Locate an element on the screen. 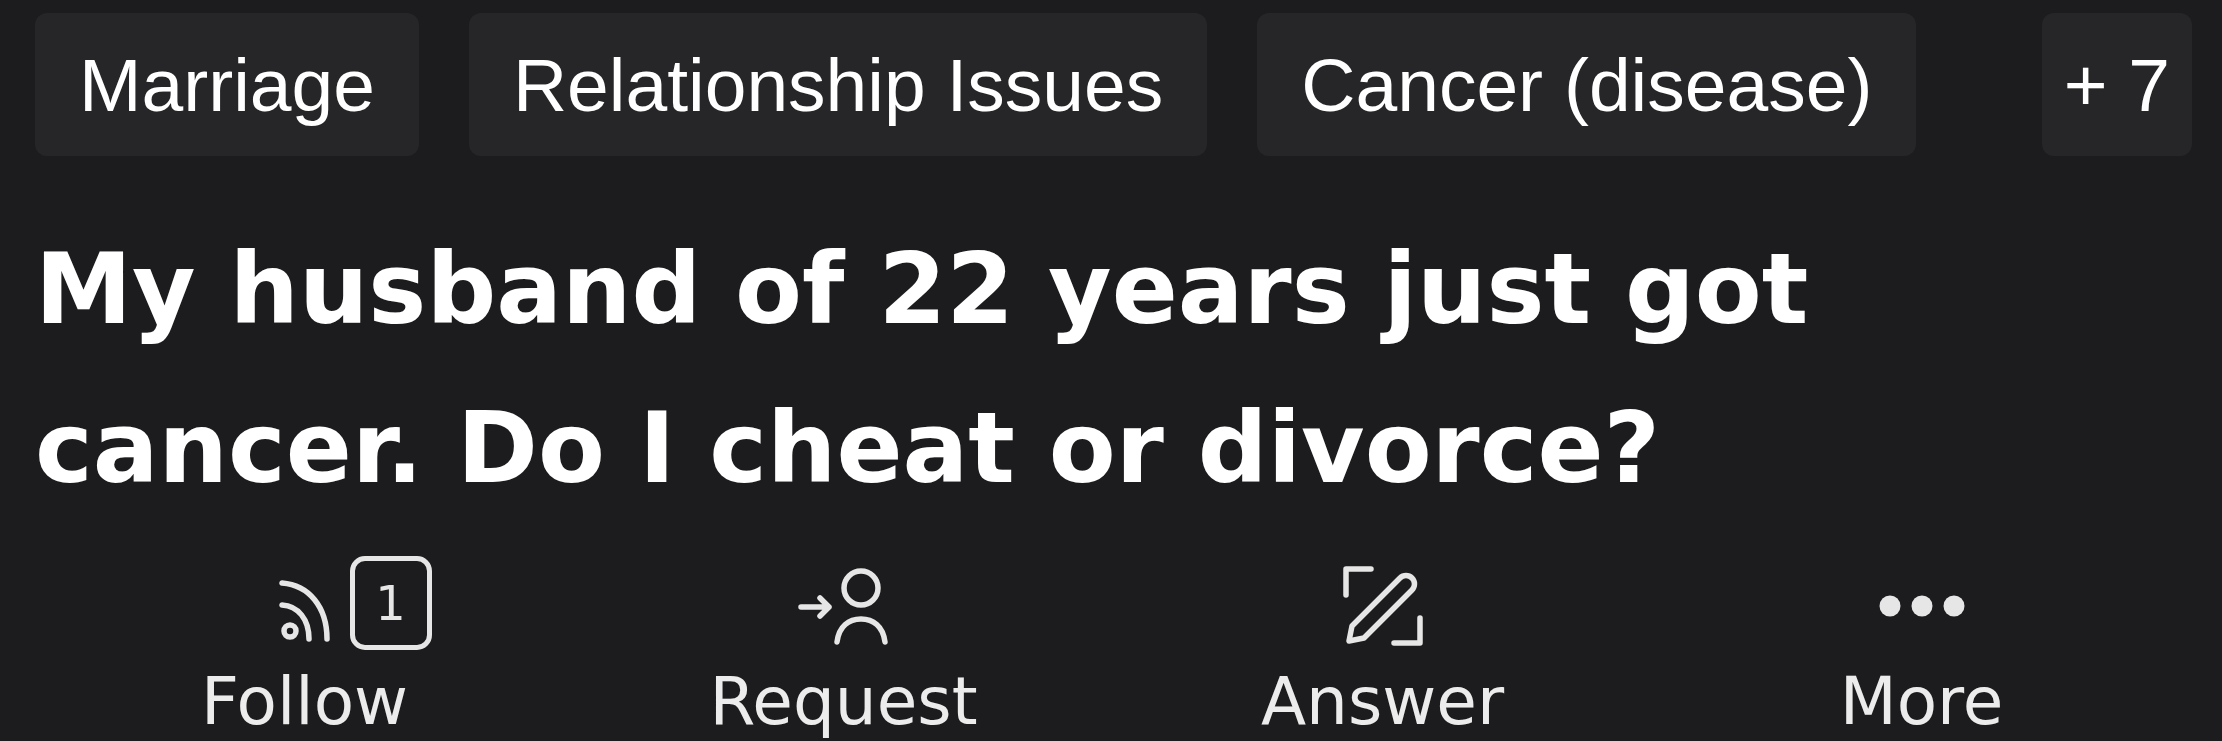 This screenshot has height=741, width=2222. request-button: Request is located at coordinates (843, 648).